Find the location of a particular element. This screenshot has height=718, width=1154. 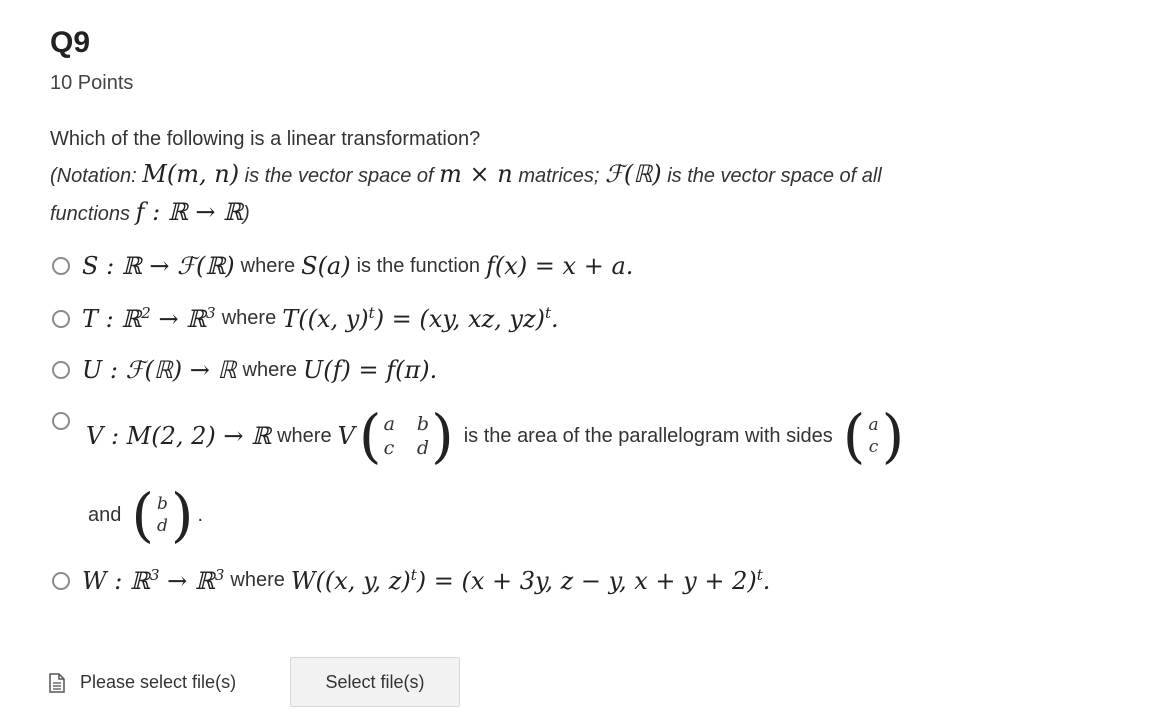

option-text: and is located at coordinates (105, 514).